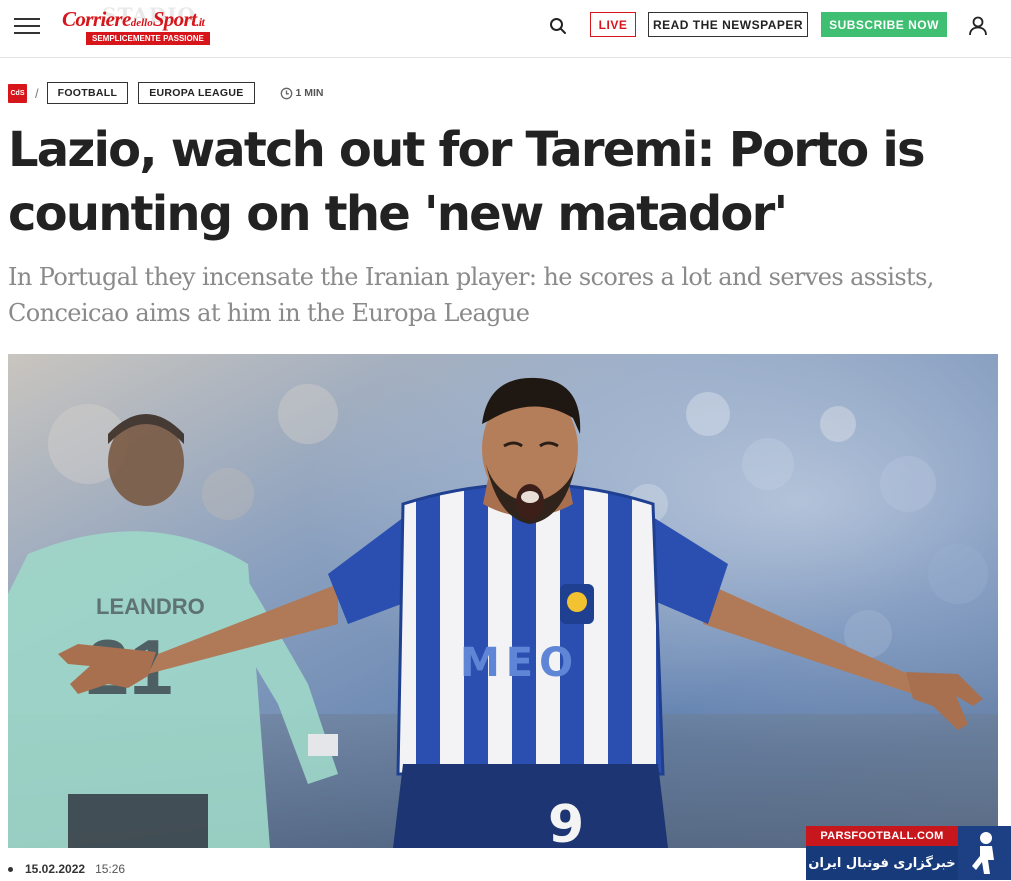 The width and height of the screenshot is (1011, 881). What do you see at coordinates (613, 24) in the screenshot?
I see `live-button: LIVE` at bounding box center [613, 24].